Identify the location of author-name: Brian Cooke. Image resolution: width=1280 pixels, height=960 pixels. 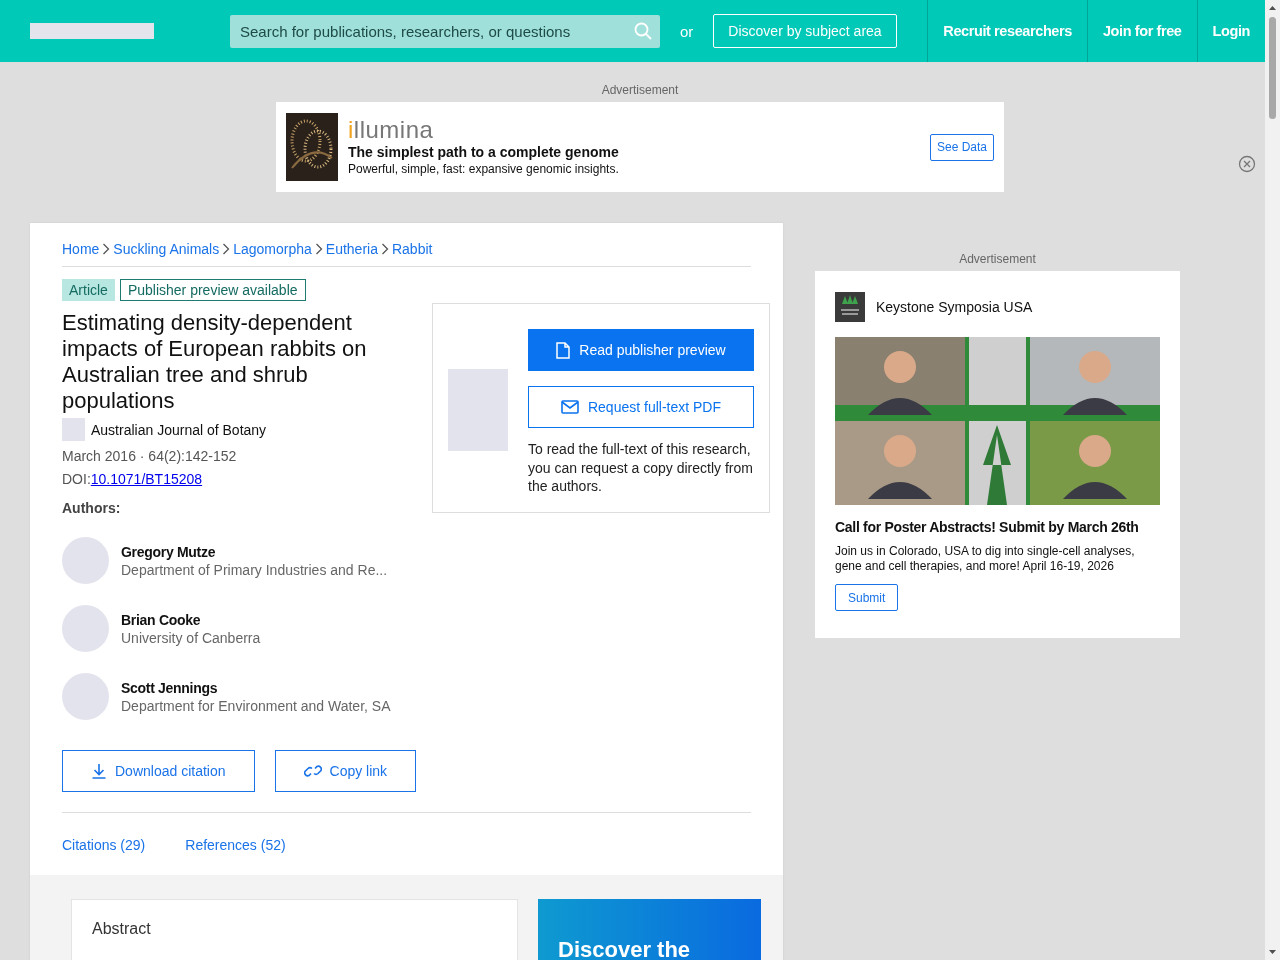
(191, 619).